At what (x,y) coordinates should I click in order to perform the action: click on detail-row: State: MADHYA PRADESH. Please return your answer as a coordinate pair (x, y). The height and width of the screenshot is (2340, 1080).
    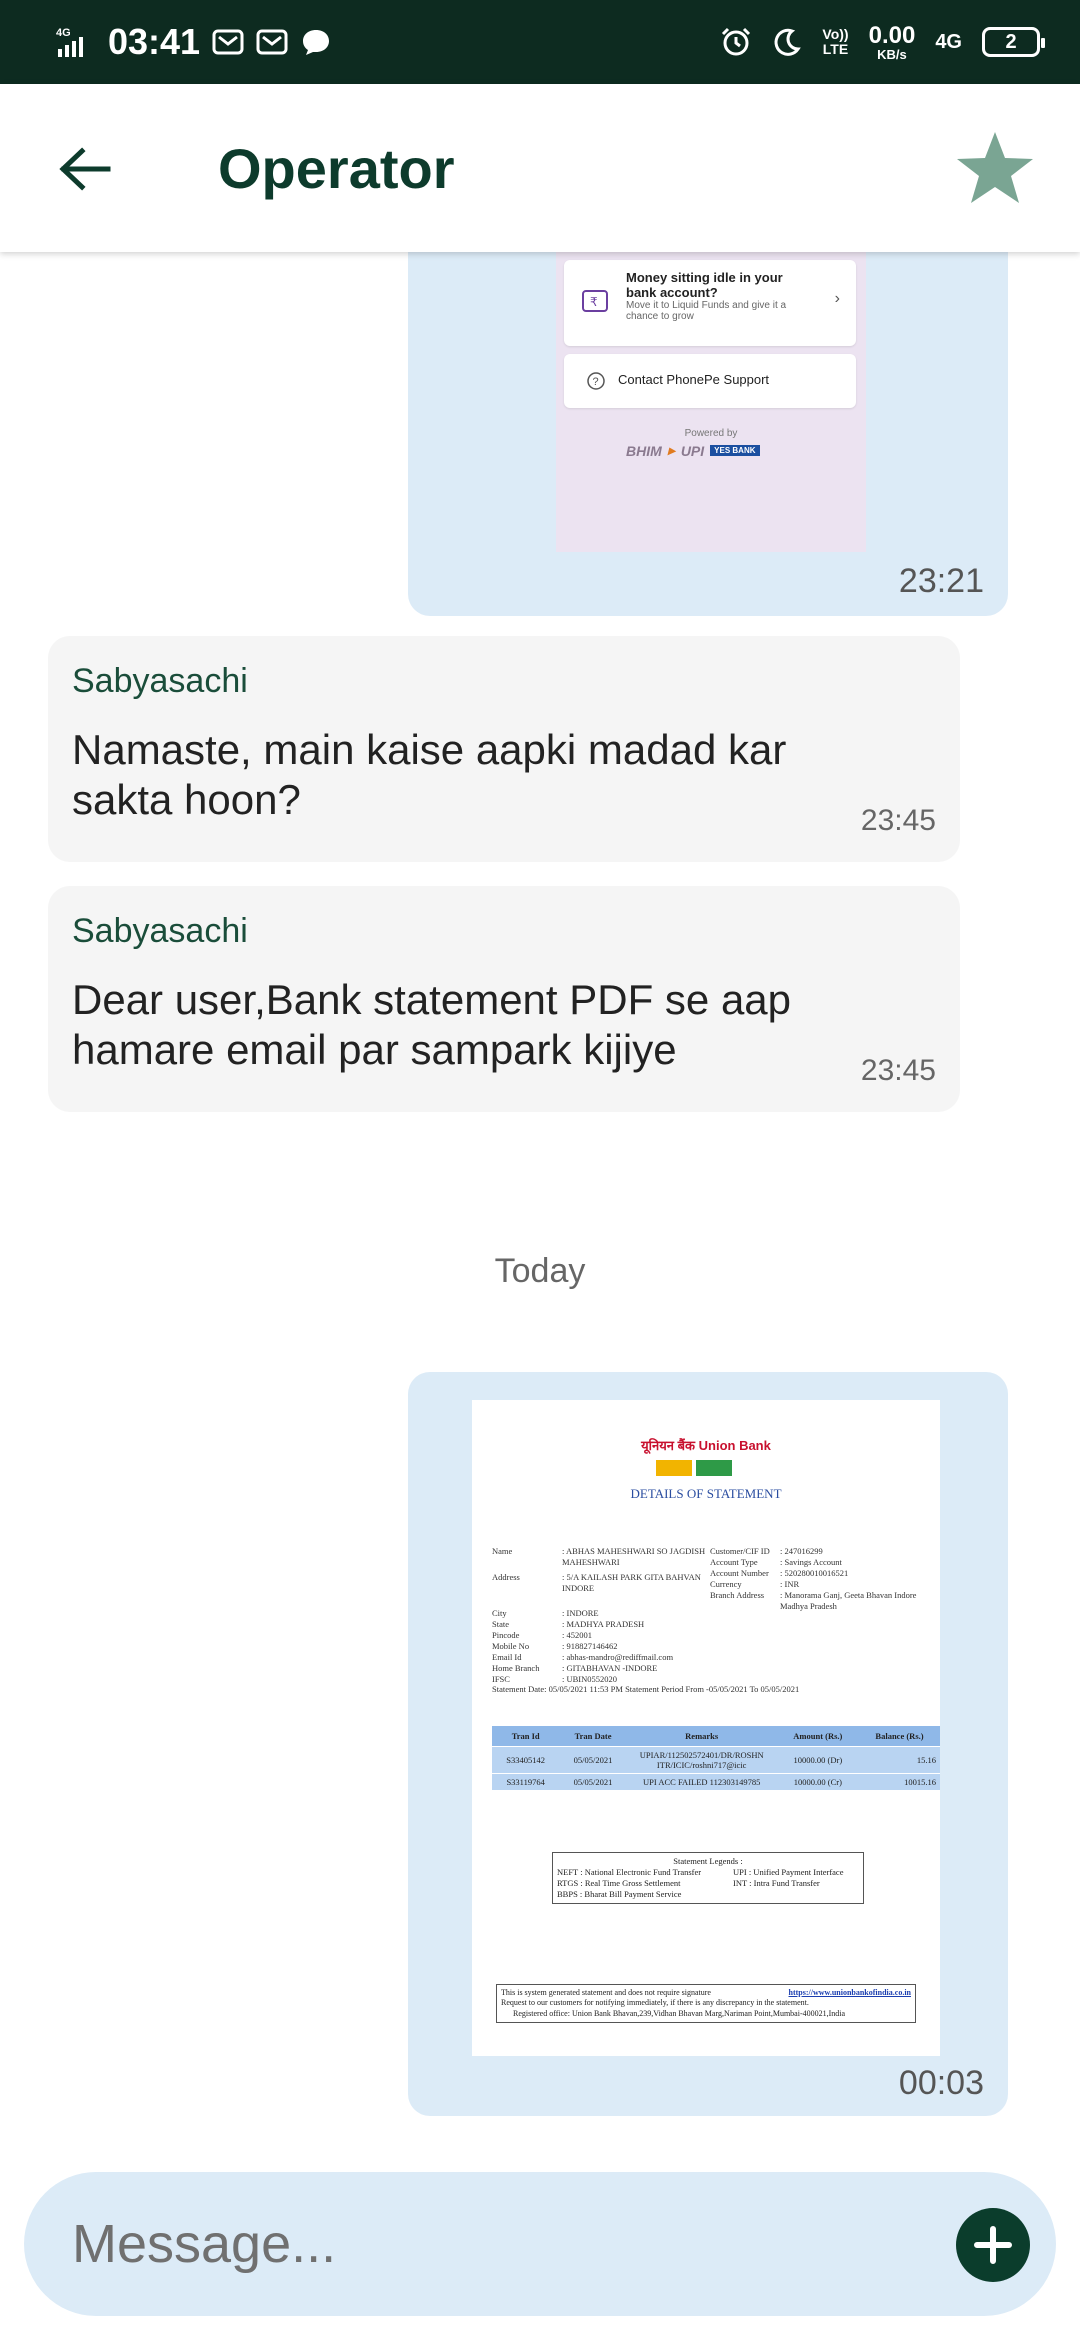
    Looking at the image, I should click on (568, 1624).